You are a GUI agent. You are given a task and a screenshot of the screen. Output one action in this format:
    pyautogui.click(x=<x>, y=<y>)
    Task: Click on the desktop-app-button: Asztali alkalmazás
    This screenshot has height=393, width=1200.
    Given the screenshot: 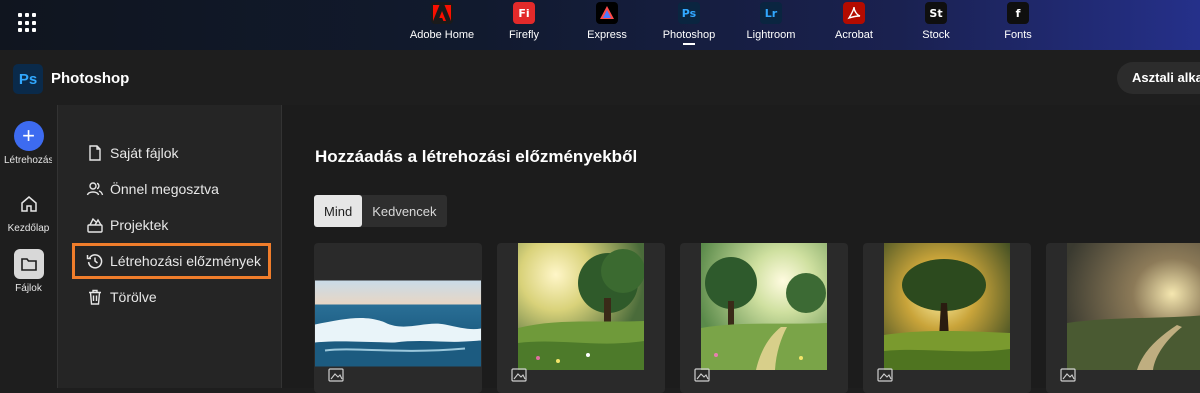 What is the action you would take?
    pyautogui.click(x=1158, y=78)
    